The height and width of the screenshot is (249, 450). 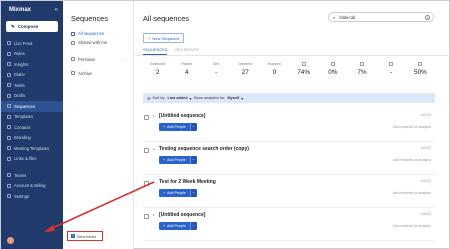 What do you see at coordinates (10, 240) in the screenshot?
I see `avatar` at bounding box center [10, 240].